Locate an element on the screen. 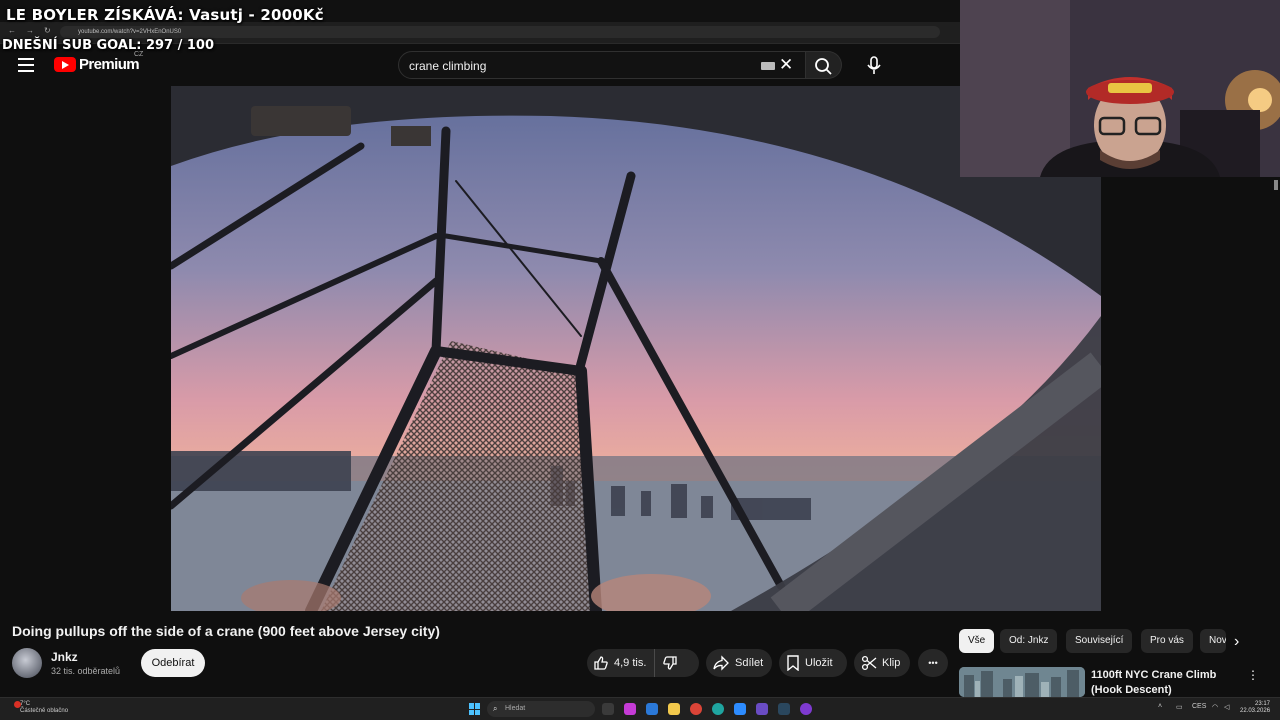 The image size is (1280, 720). steam-icon is located at coordinates (784, 709).